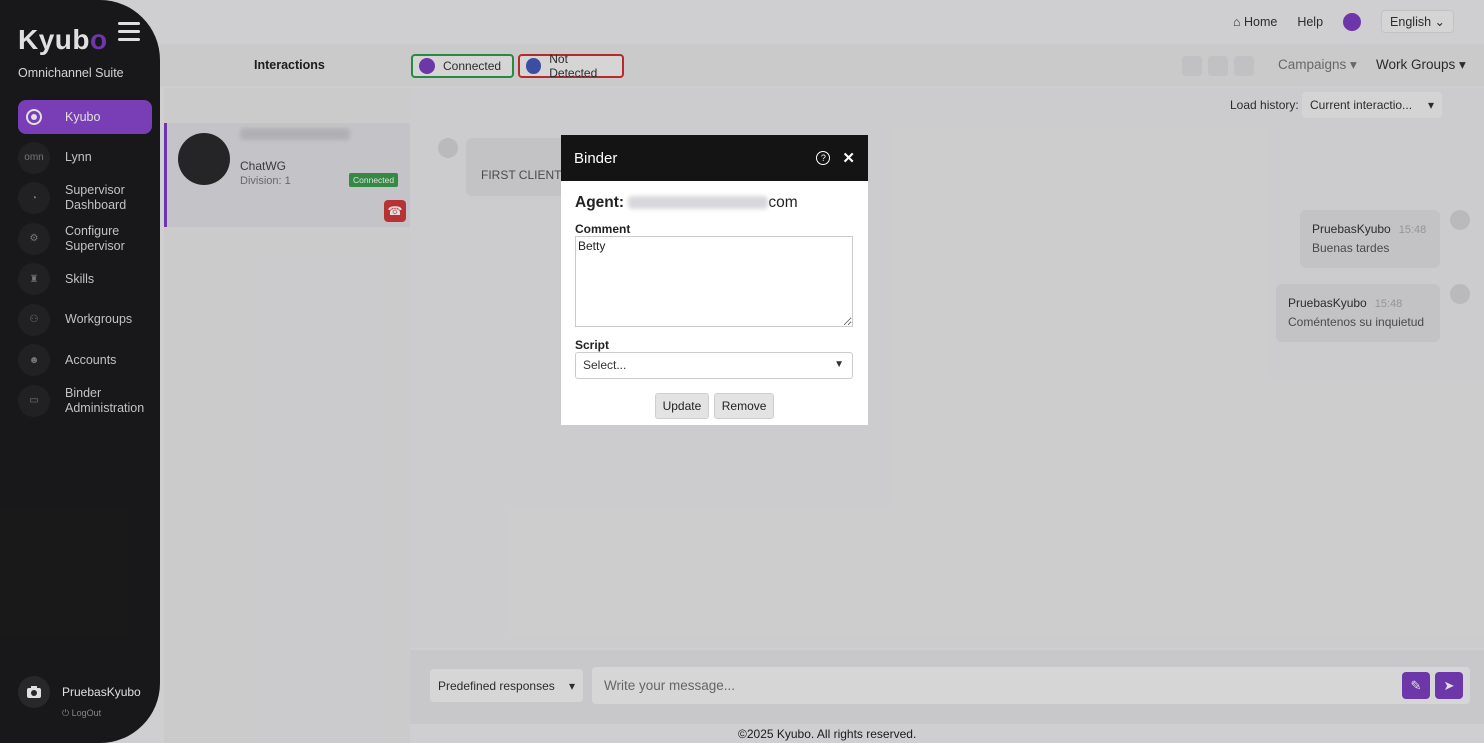 The image size is (1484, 743). What do you see at coordinates (682, 406) in the screenshot?
I see `update-button: Update` at bounding box center [682, 406].